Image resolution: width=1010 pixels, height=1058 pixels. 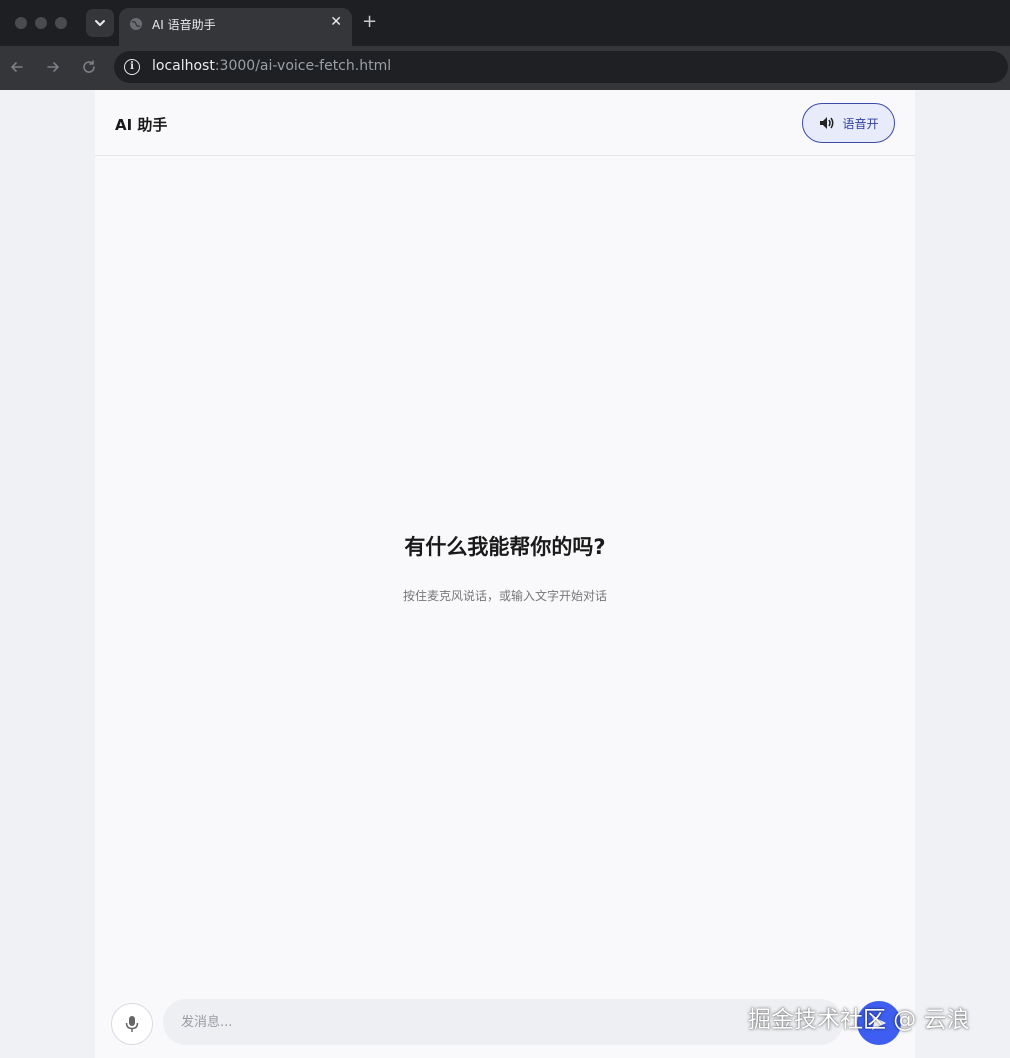 I want to click on window-zoom-dot, so click(x=61, y=23).